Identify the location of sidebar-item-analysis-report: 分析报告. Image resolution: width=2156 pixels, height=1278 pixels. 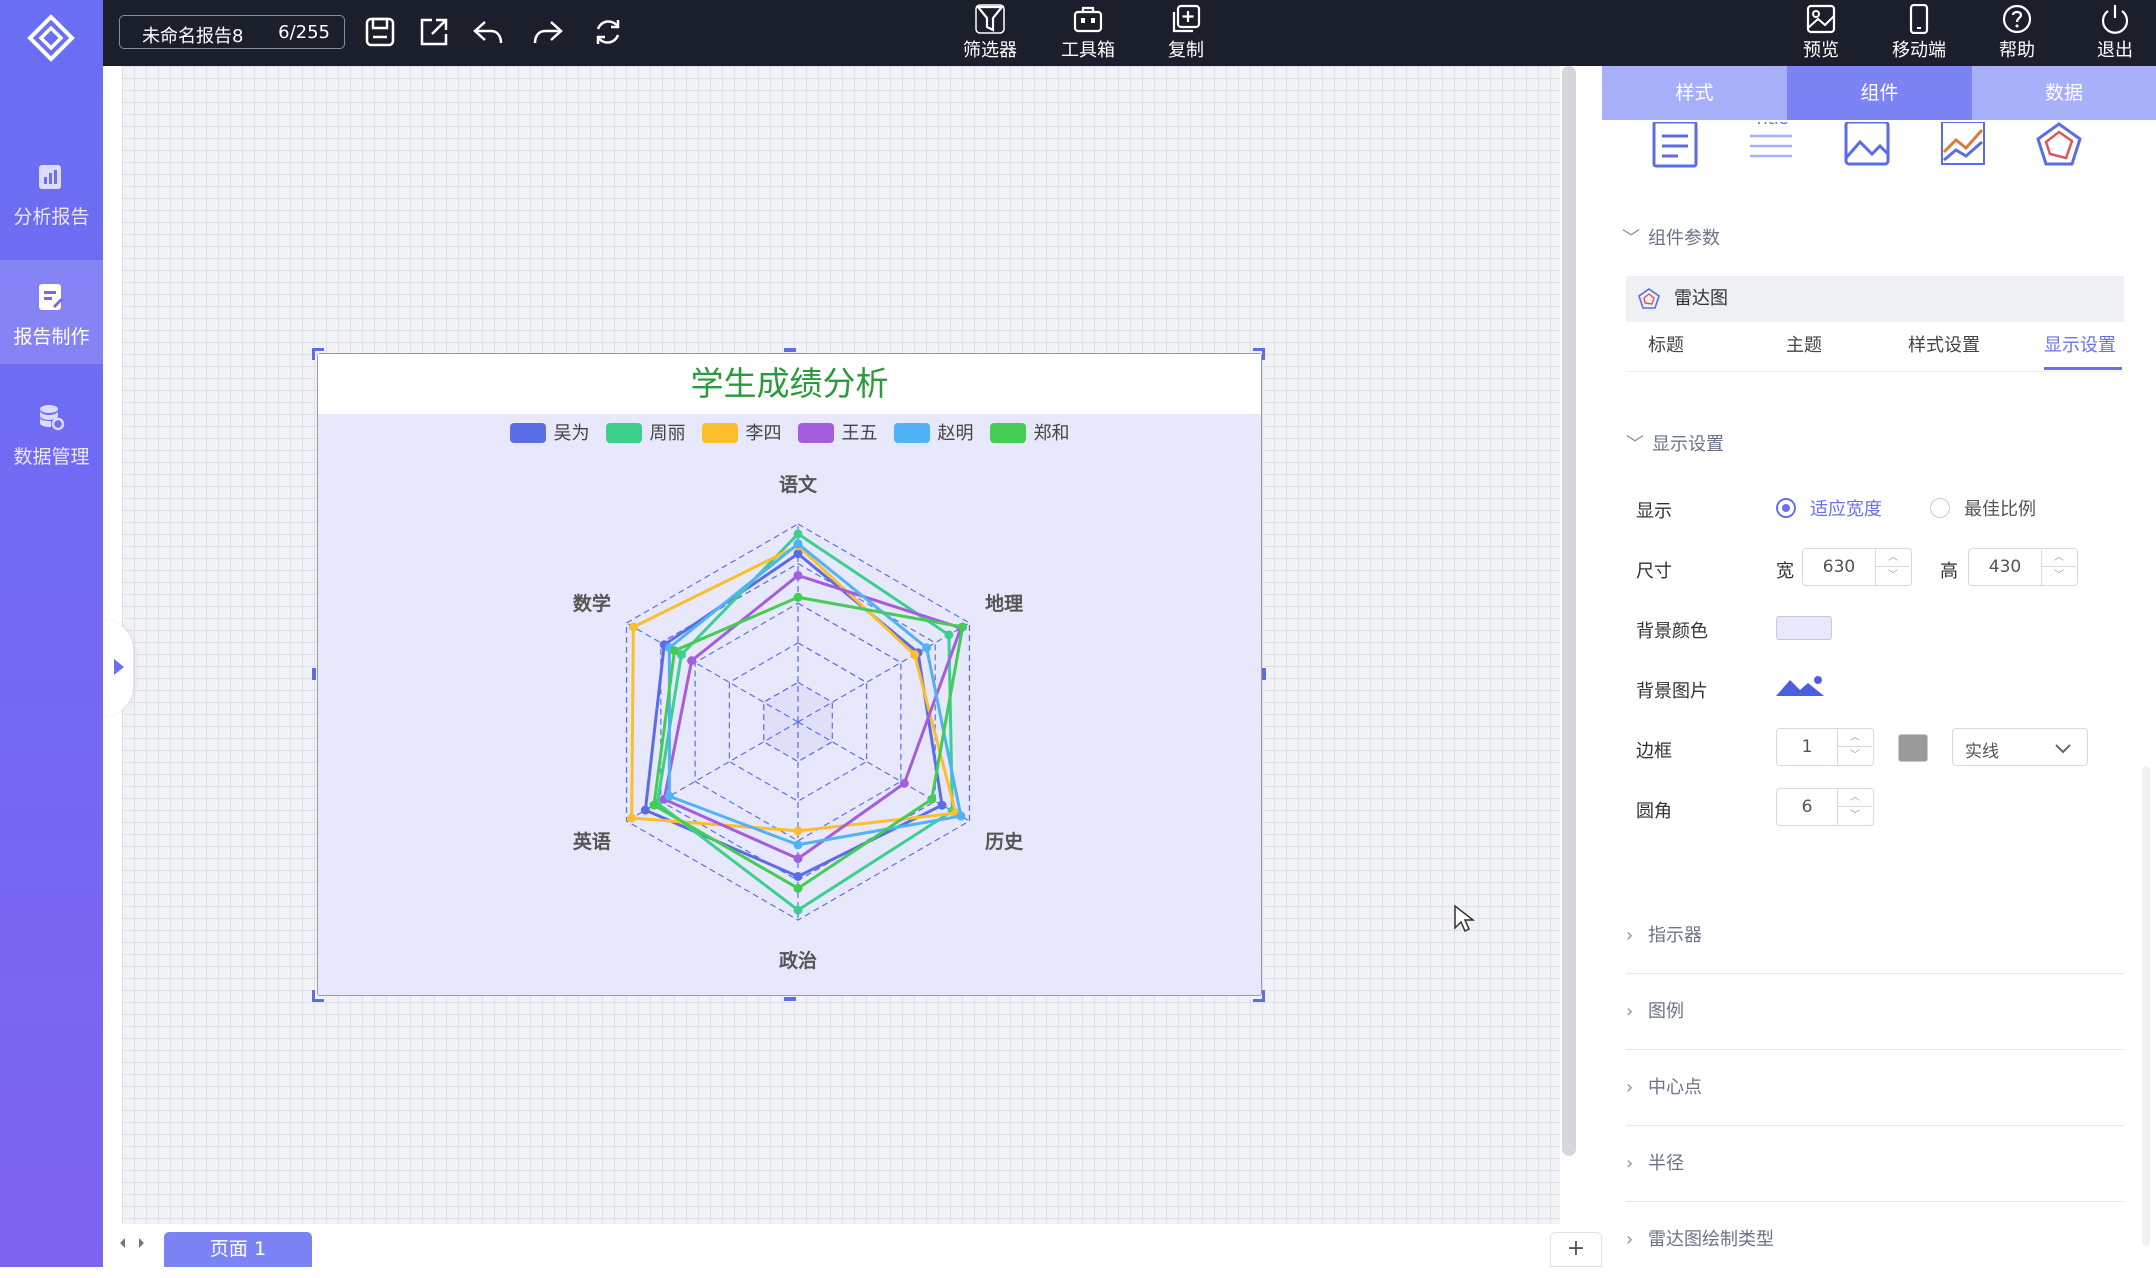
(51, 192).